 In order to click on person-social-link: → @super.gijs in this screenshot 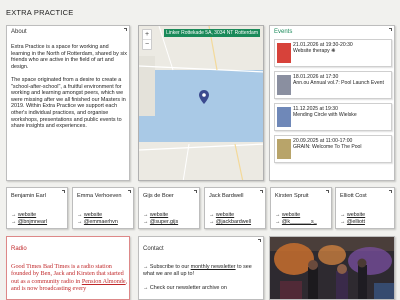, I will do `click(160, 222)`.